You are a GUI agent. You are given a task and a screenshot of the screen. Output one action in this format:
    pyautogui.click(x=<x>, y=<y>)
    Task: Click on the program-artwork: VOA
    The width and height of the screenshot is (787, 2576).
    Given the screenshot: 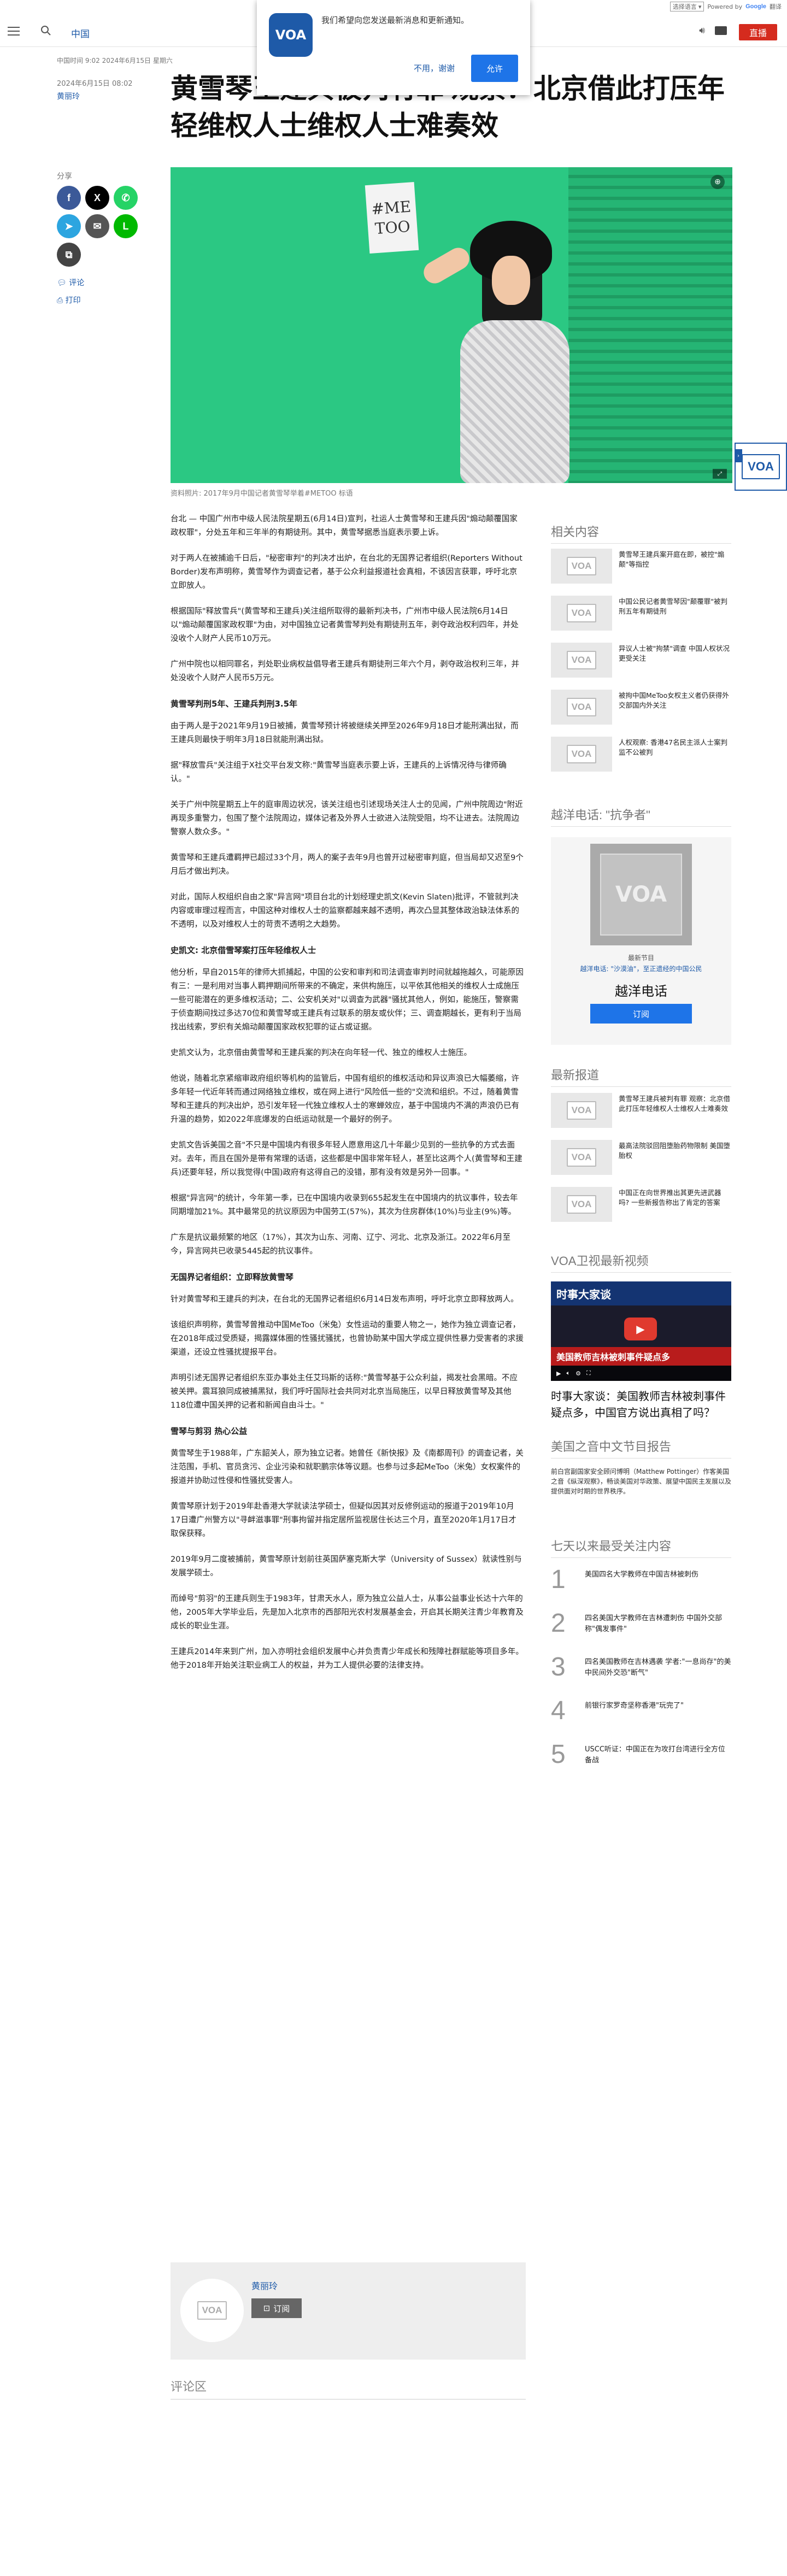 What is the action you would take?
    pyautogui.click(x=641, y=895)
    